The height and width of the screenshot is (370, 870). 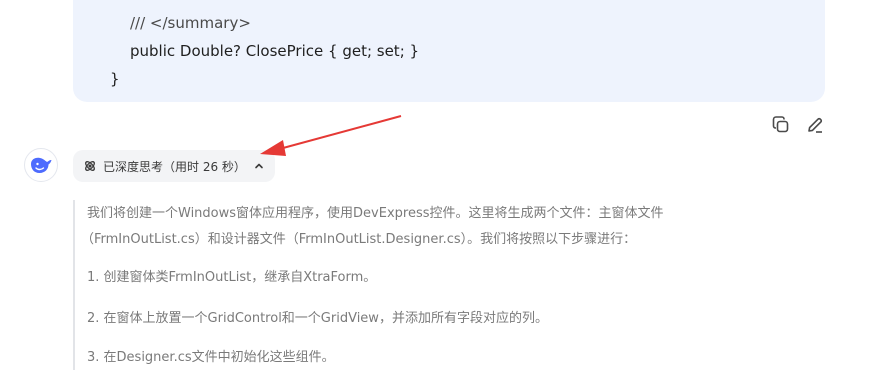 What do you see at coordinates (115, 79) in the screenshot?
I see `code-line-close-brace: }` at bounding box center [115, 79].